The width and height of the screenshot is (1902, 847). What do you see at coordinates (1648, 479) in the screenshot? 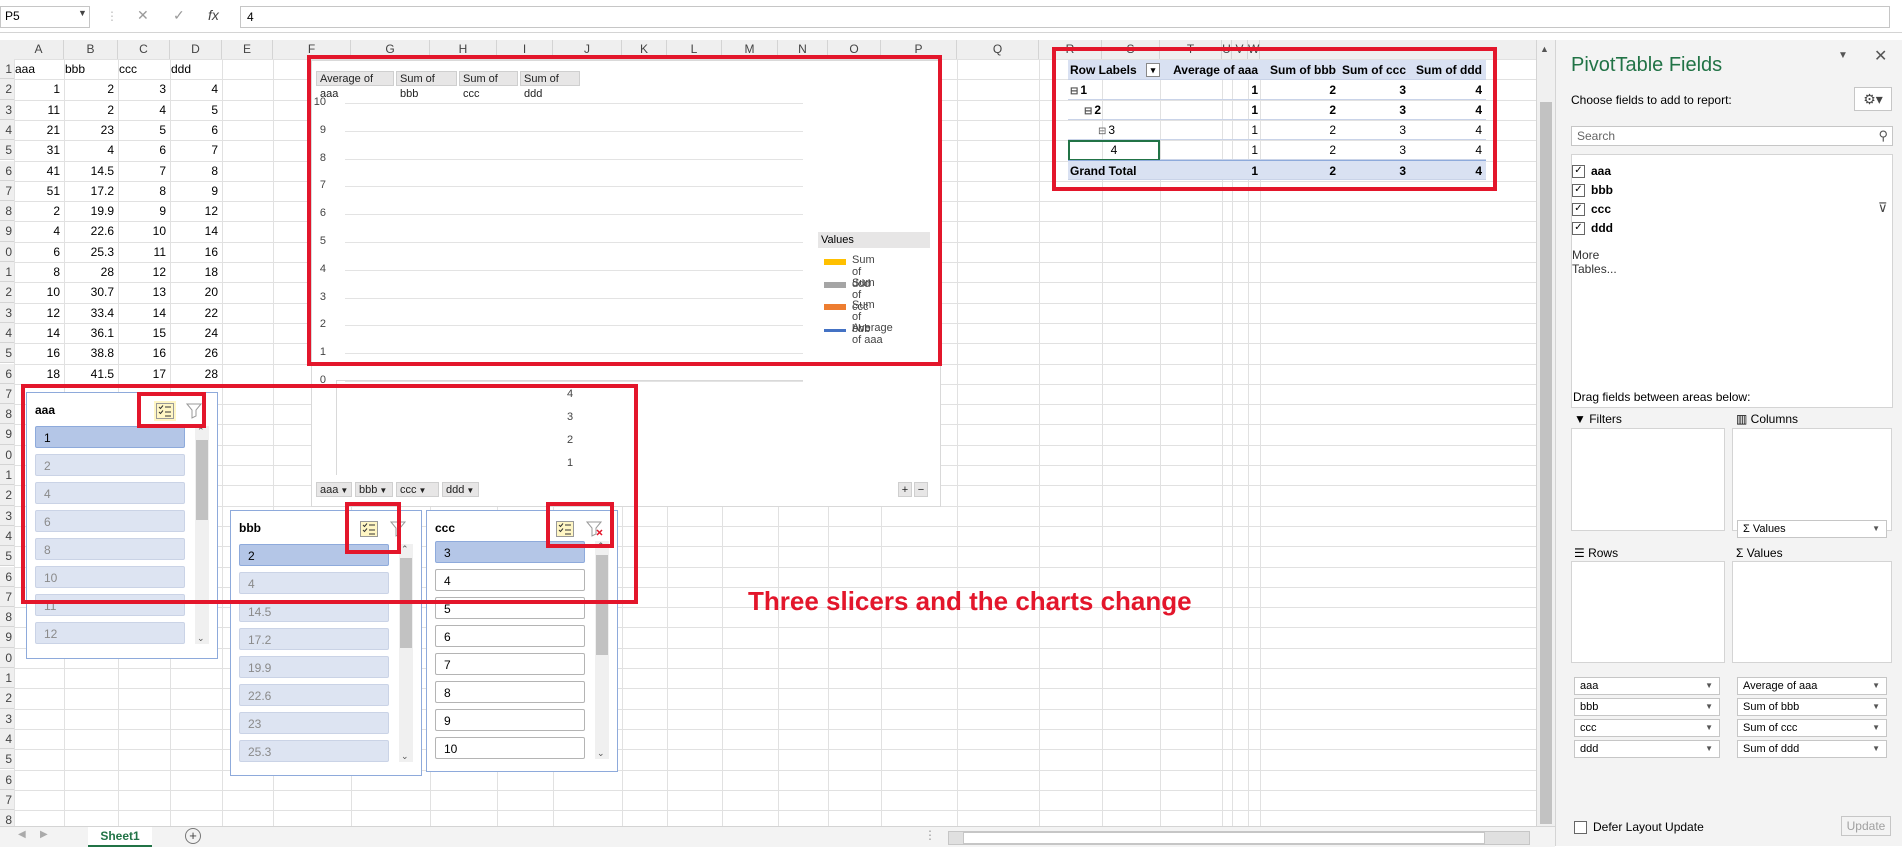
I see `filters-area` at bounding box center [1648, 479].